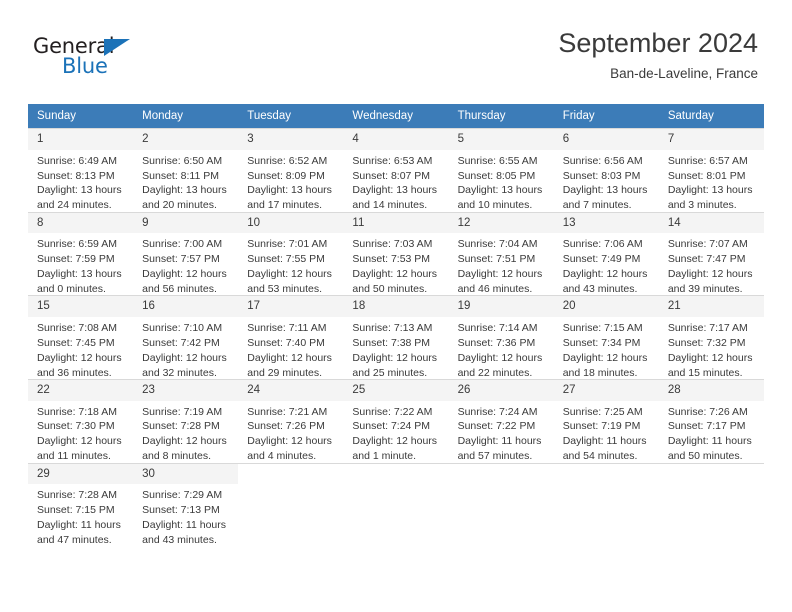 Image resolution: width=792 pixels, height=612 pixels. Describe the element at coordinates (391, 259) in the screenshot. I see `sunset-text: Sunset: 7:53 PM` at that location.